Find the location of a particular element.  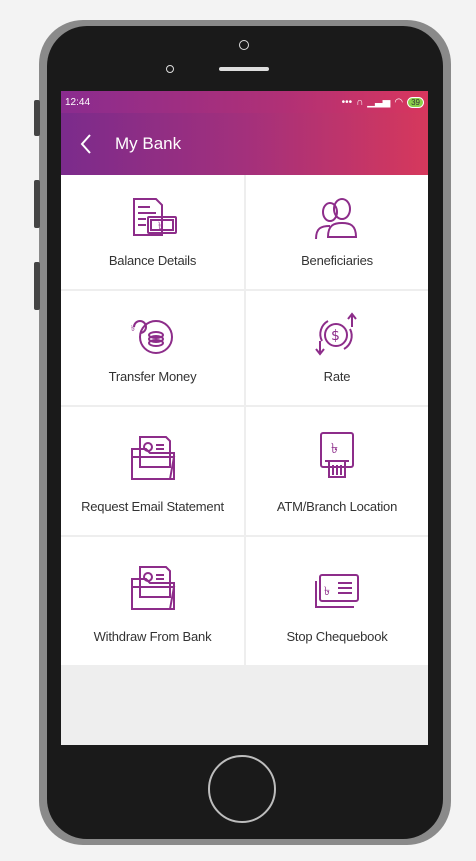

front-camera is located at coordinates (244, 45).